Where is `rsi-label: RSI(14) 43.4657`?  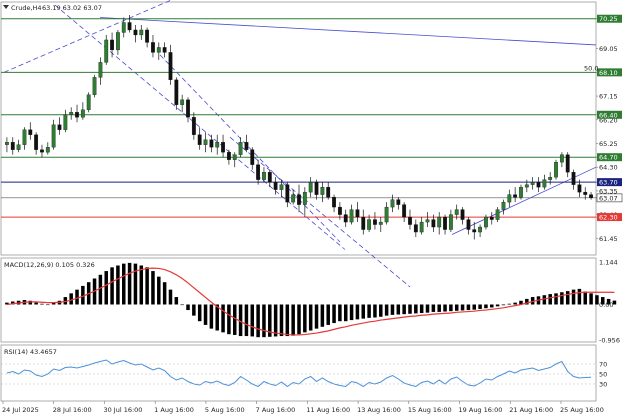
rsi-label: RSI(14) 43.4657 is located at coordinates (30, 352).